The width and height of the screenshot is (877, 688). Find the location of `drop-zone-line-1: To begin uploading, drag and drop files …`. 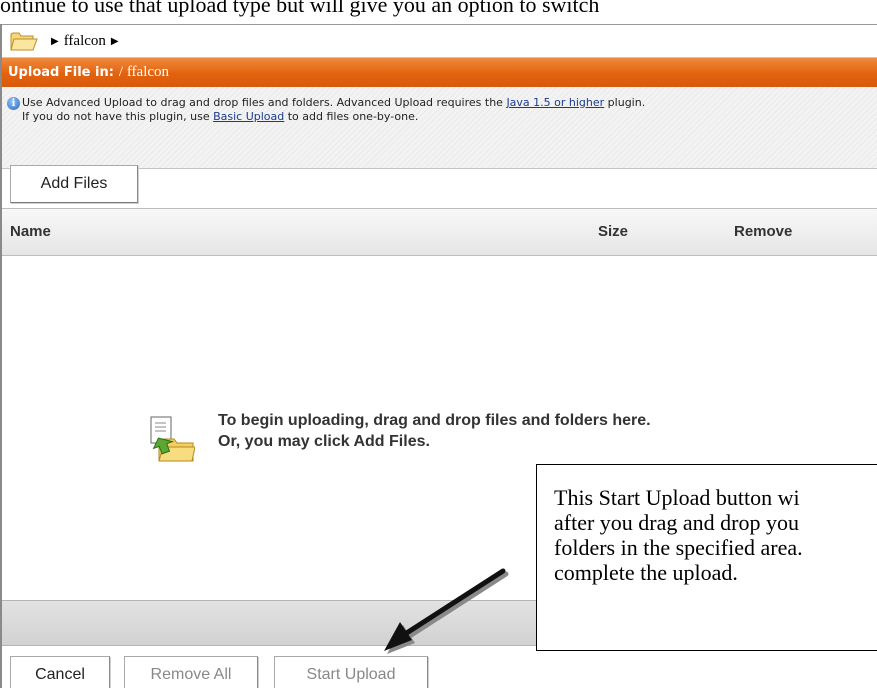

drop-zone-line-1: To begin uploading, drag and drop files … is located at coordinates (434, 420).